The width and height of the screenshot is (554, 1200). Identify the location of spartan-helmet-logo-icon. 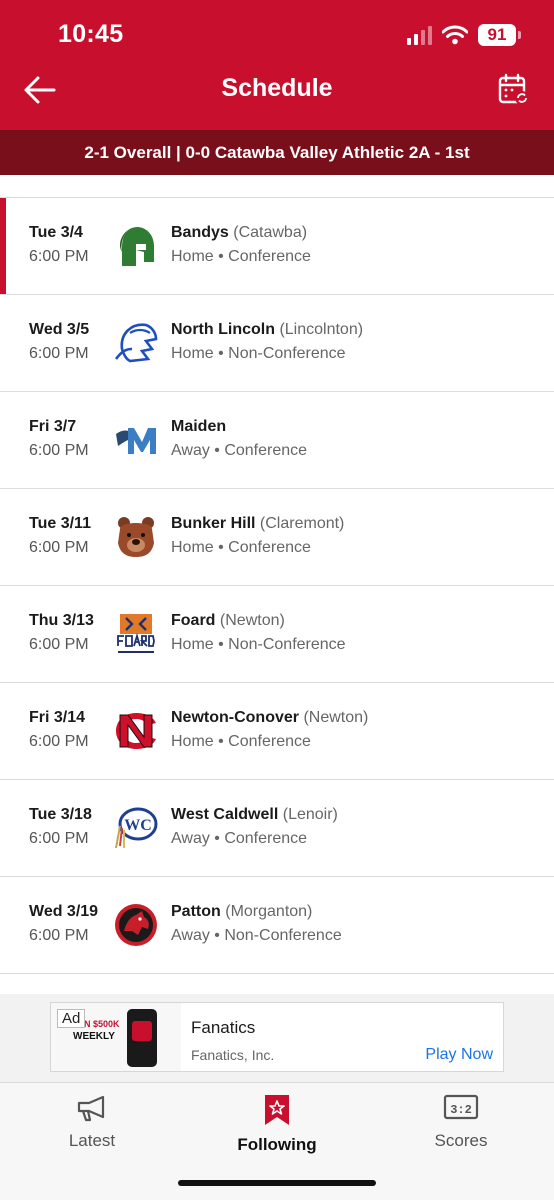
(137, 246).